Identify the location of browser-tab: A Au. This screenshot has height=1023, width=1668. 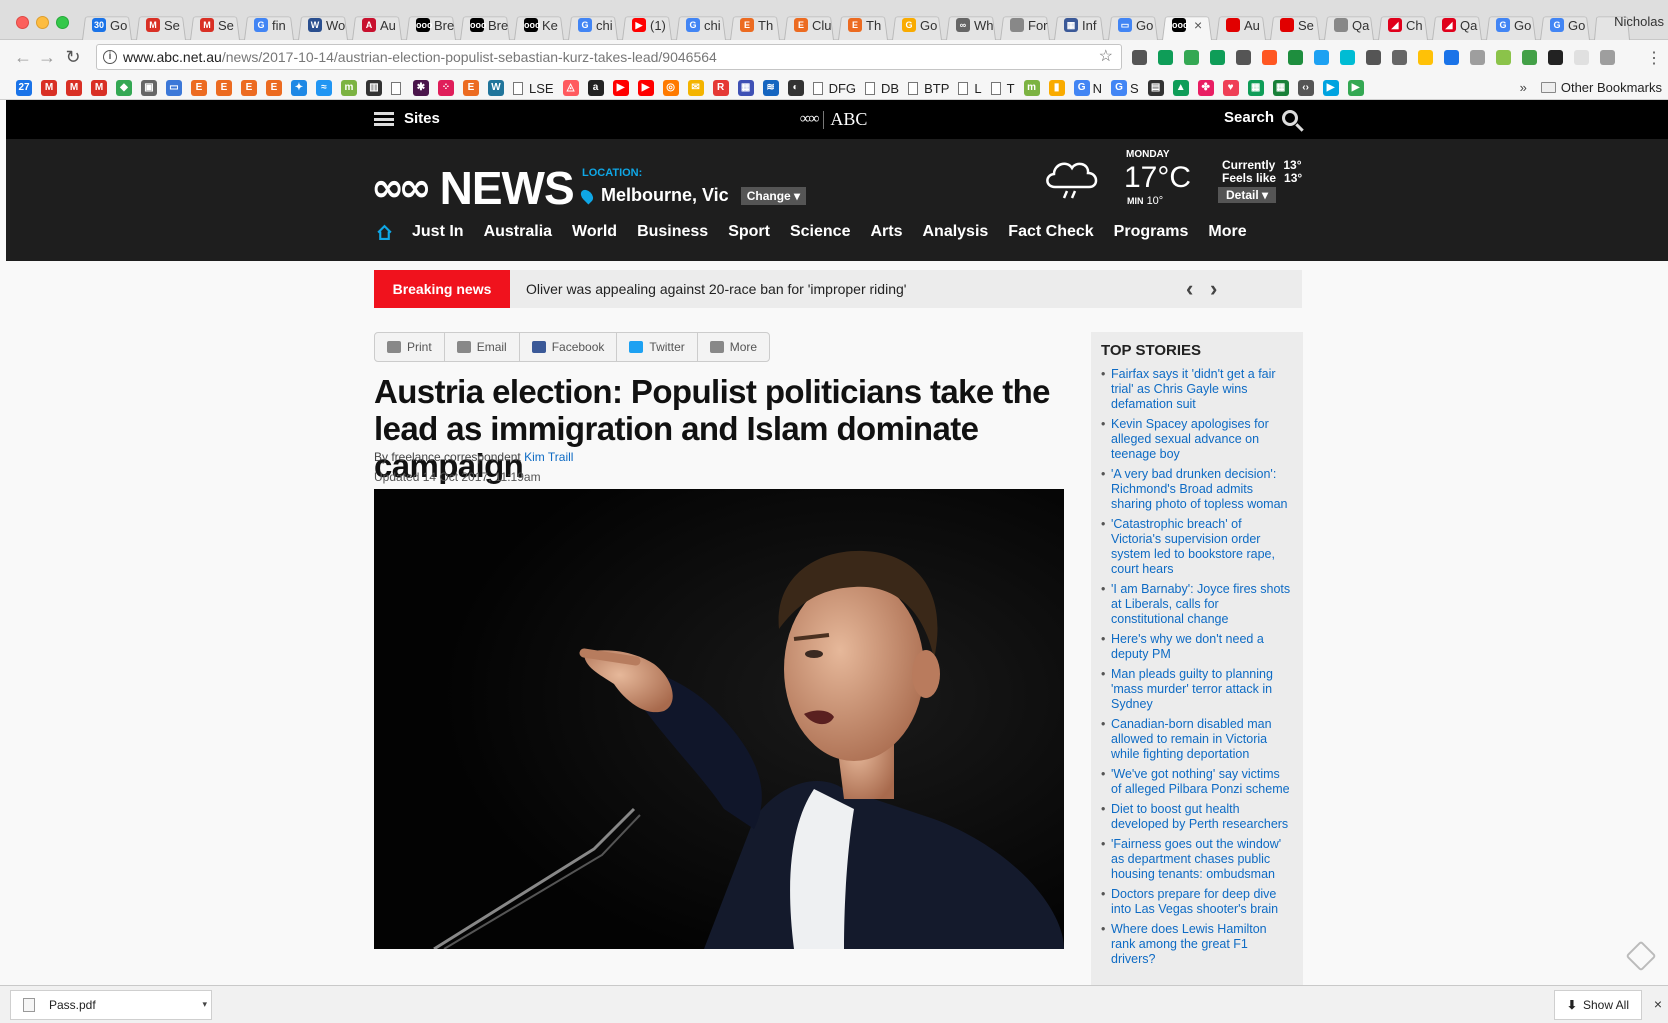
(377, 25).